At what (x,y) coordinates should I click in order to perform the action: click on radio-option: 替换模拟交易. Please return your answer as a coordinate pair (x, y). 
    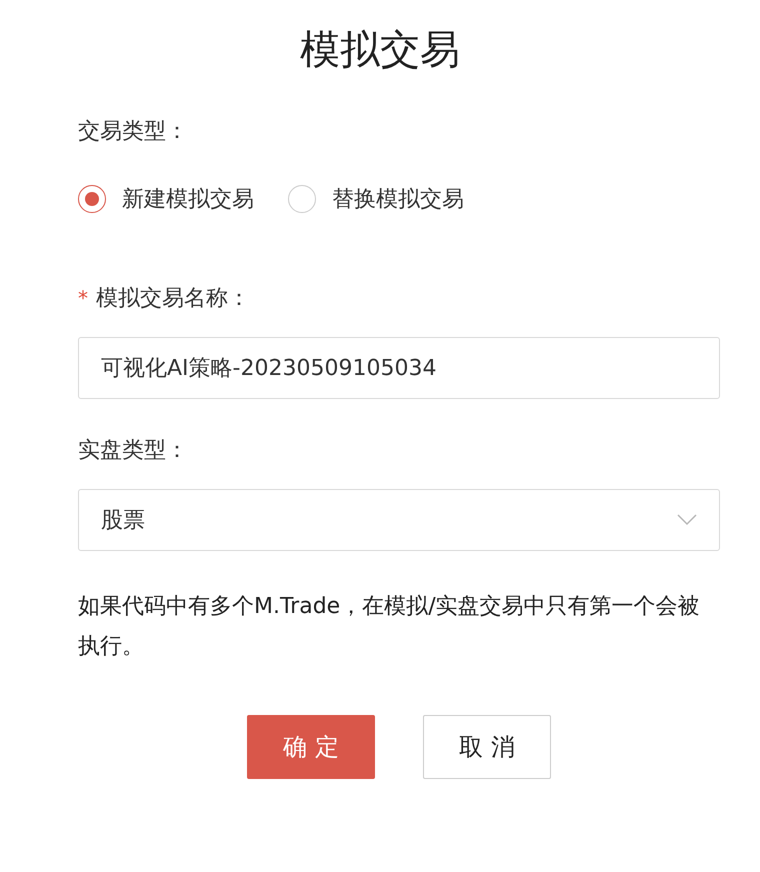
    Looking at the image, I should click on (376, 199).